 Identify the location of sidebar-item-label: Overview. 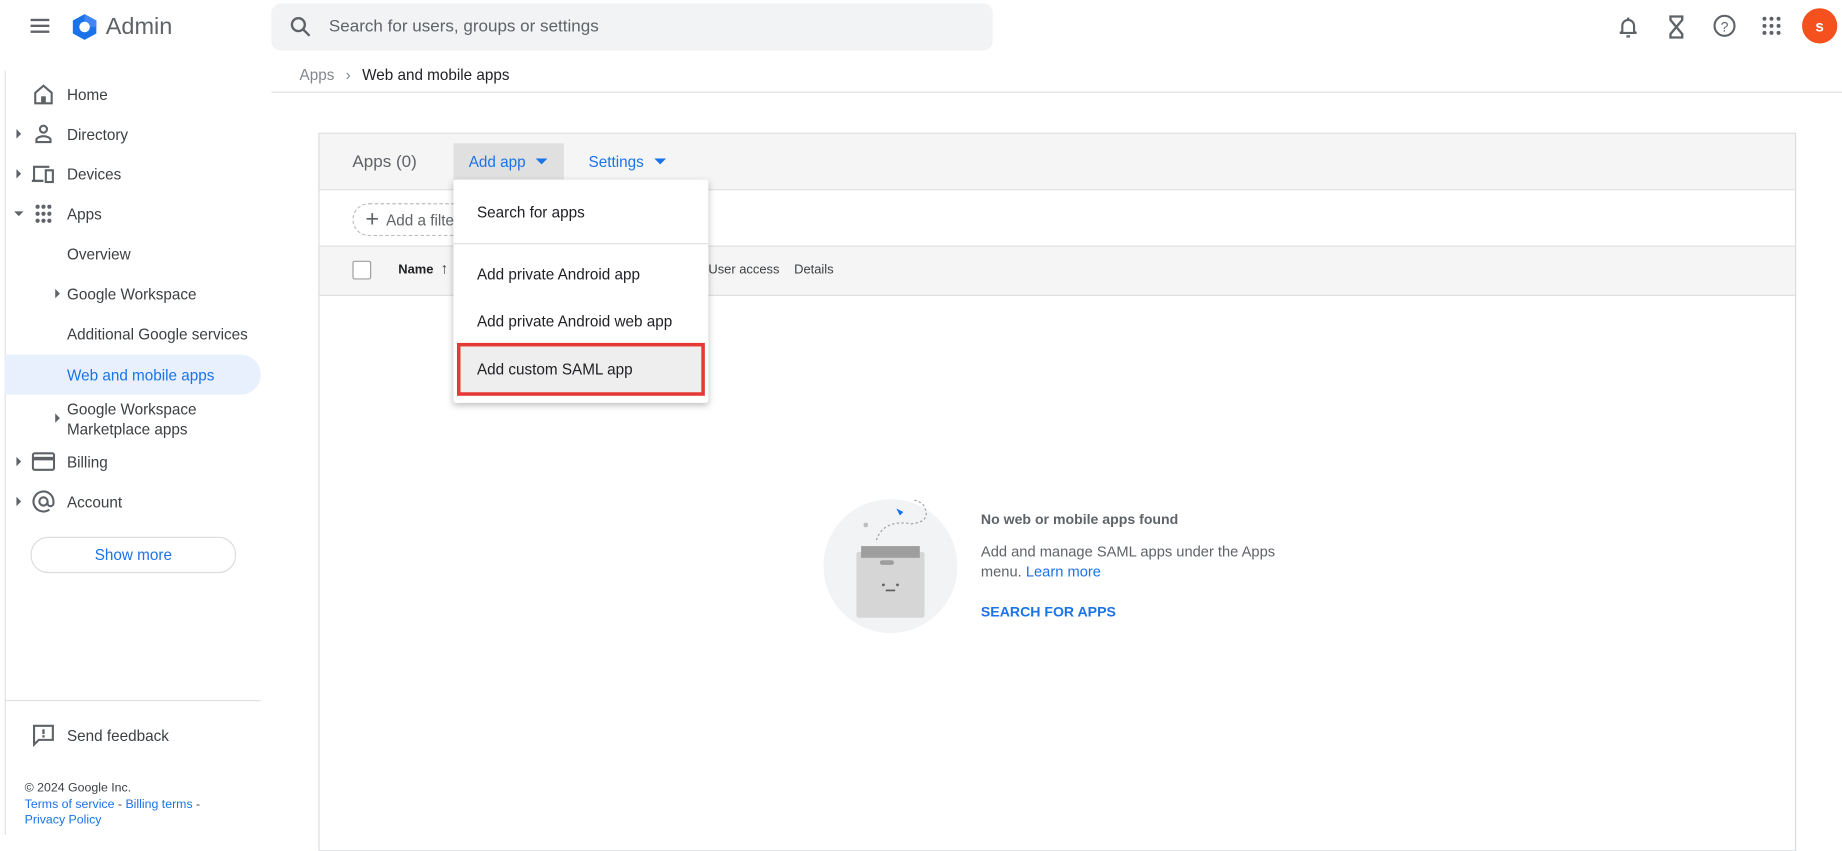
(98, 253).